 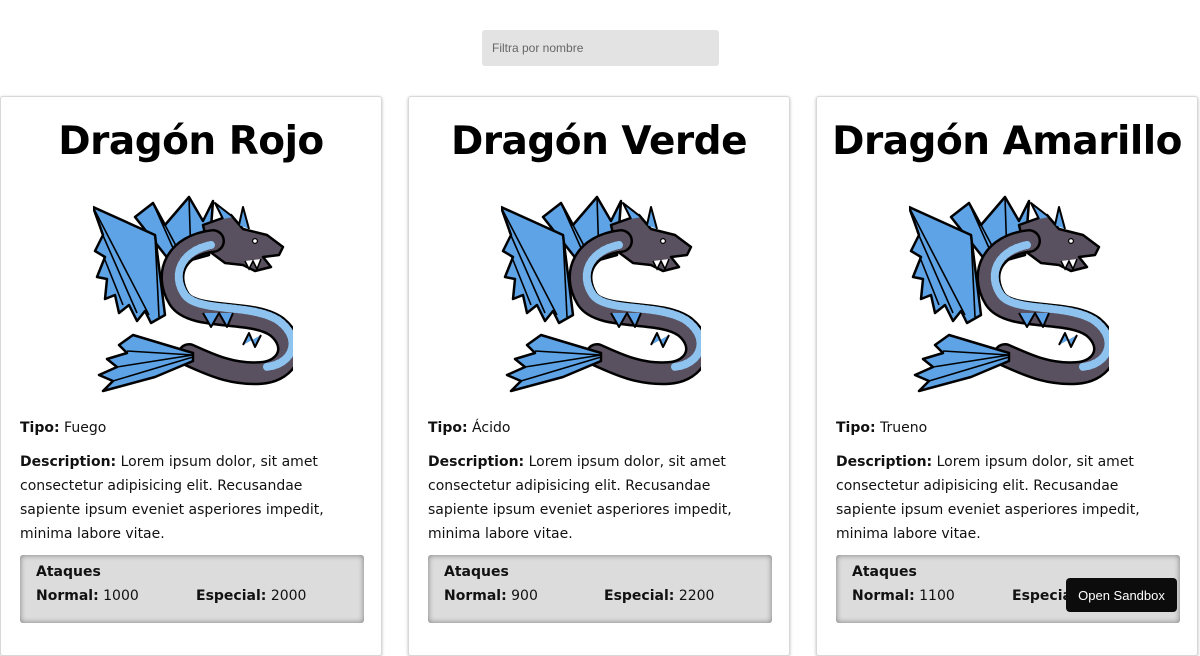 I want to click on card-title: Dragón Rojo, so click(x=191, y=141).